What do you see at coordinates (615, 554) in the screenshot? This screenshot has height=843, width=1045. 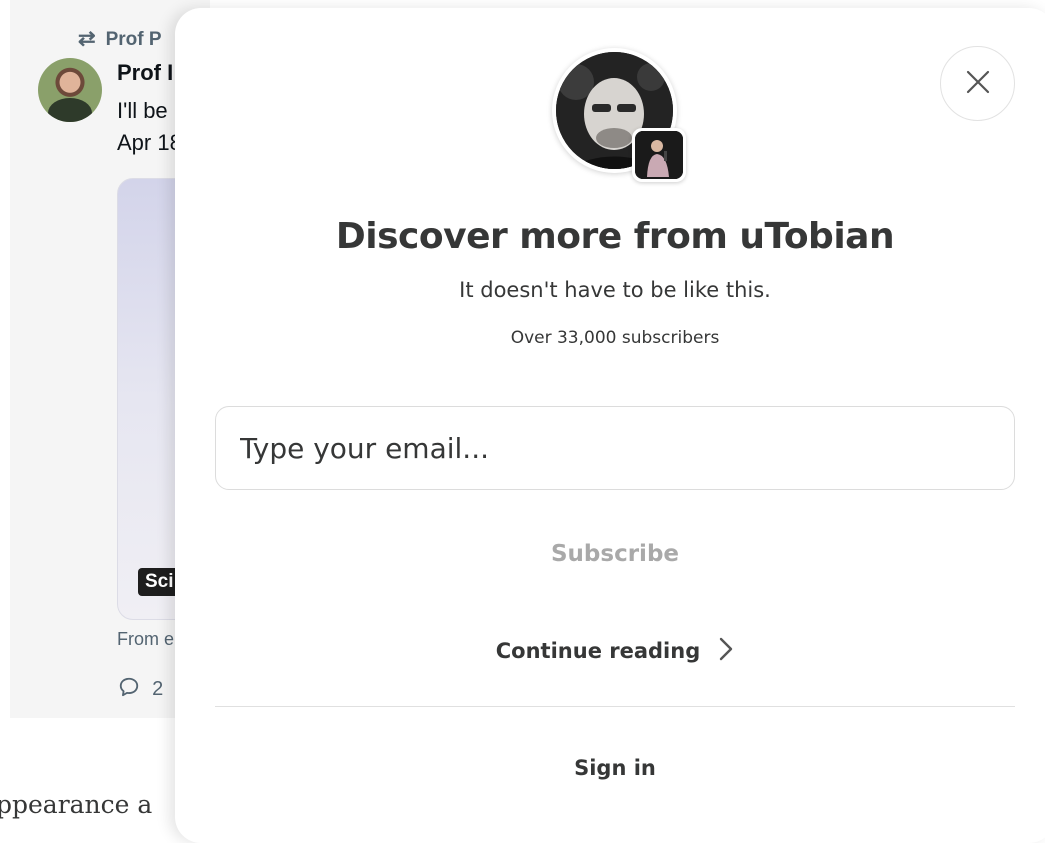 I see `subscribe-button: Subscribe` at bounding box center [615, 554].